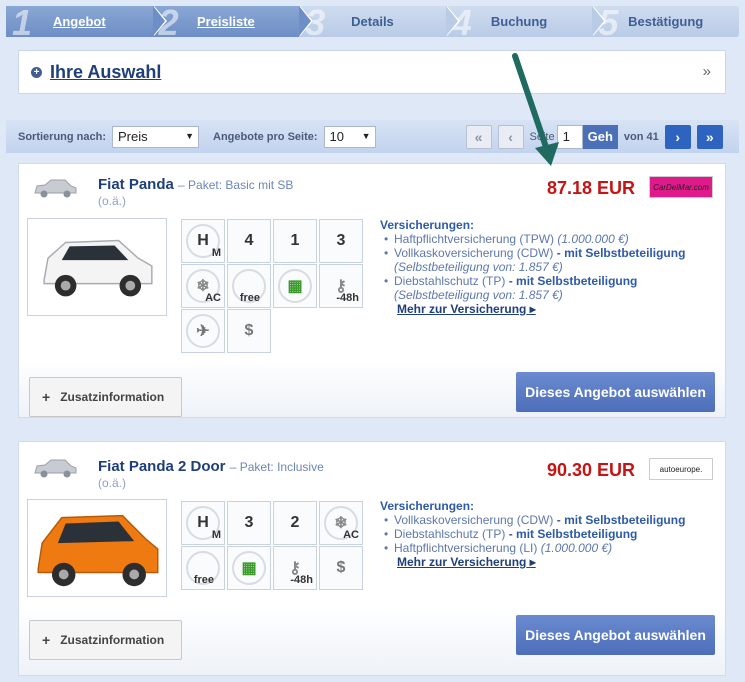  Describe the element at coordinates (535, 109) in the screenshot. I see `annotation-arrow-icon` at that location.